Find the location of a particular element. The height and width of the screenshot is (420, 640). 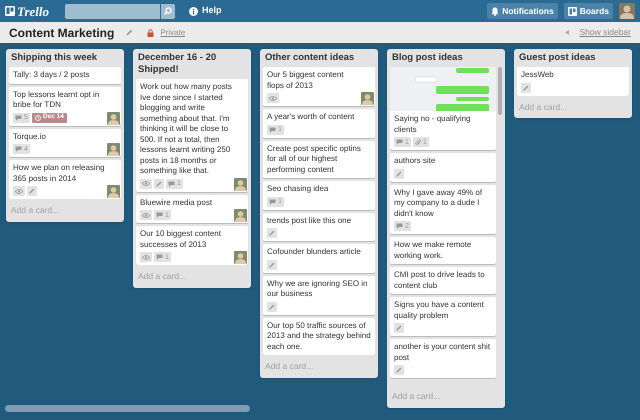

card-title: How we make remote working work. is located at coordinates (433, 250).